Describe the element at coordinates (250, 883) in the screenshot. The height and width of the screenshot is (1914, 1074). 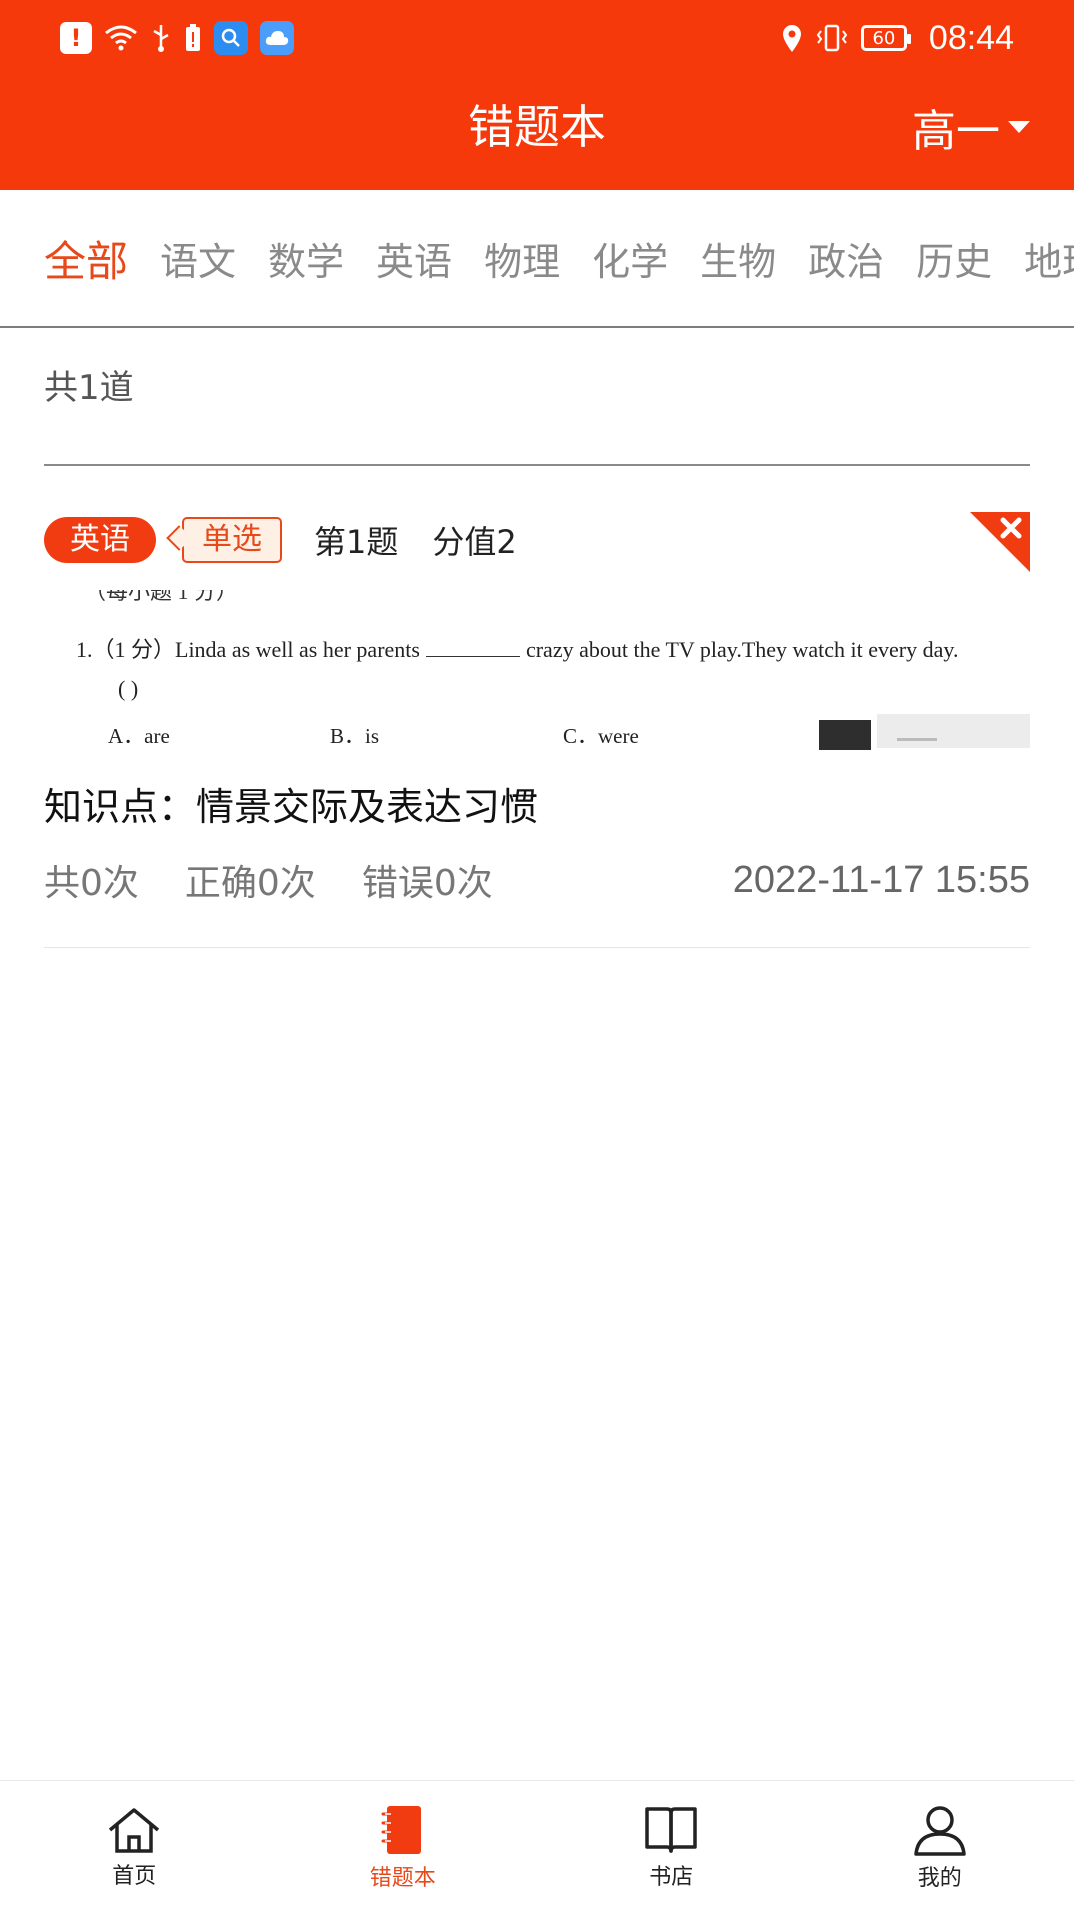
I see `stat-correct: 正确0次` at that location.